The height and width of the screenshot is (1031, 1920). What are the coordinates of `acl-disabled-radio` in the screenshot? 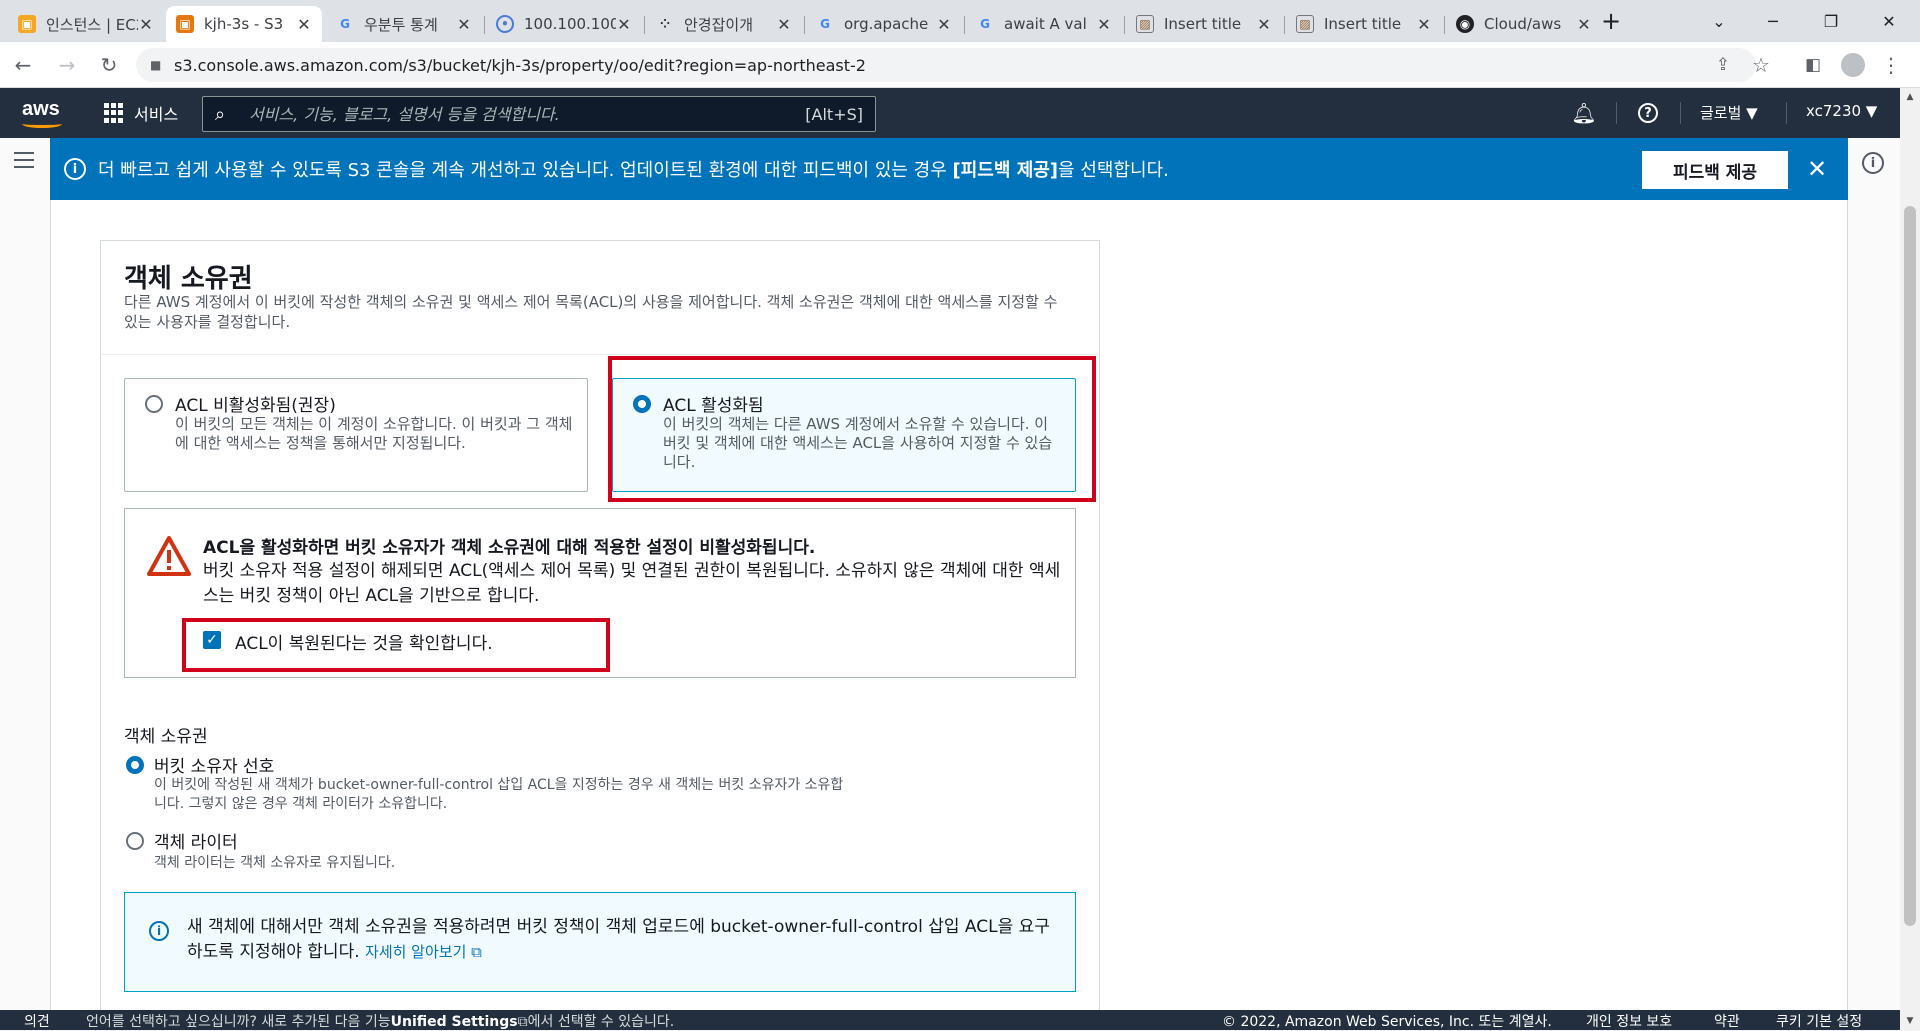 It's located at (154, 404).